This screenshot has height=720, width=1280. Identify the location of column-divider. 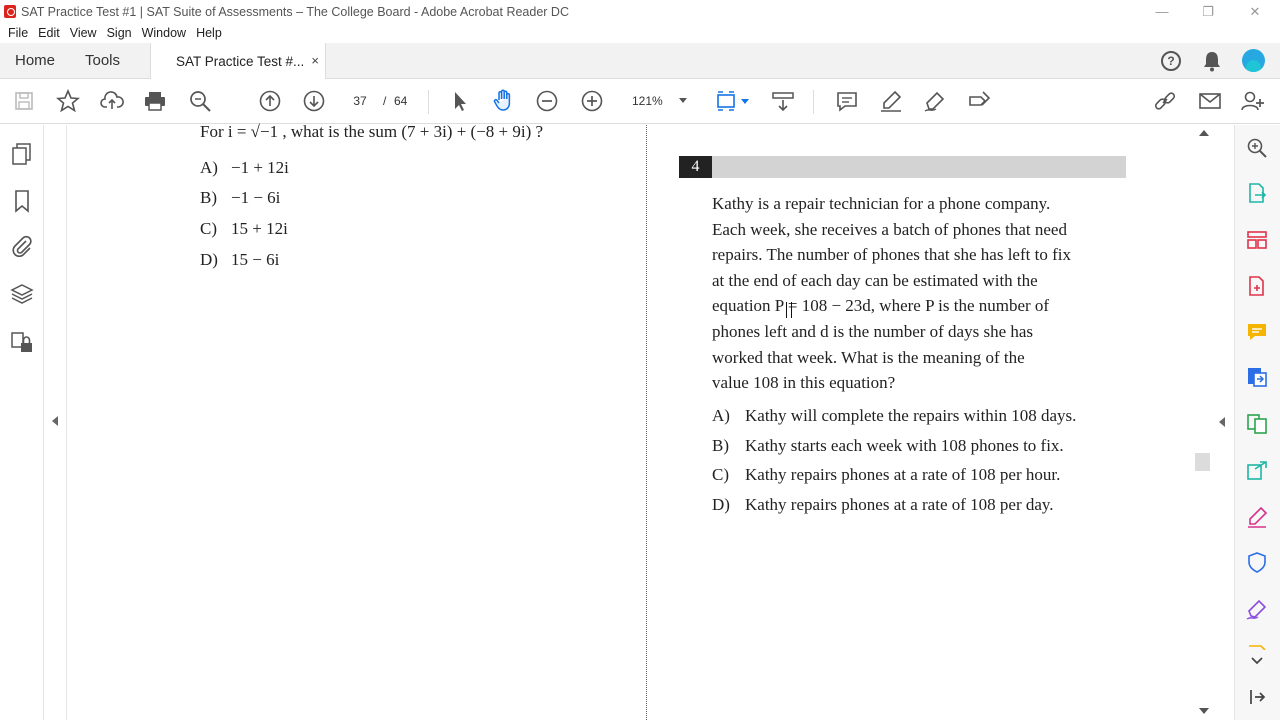
(646, 422).